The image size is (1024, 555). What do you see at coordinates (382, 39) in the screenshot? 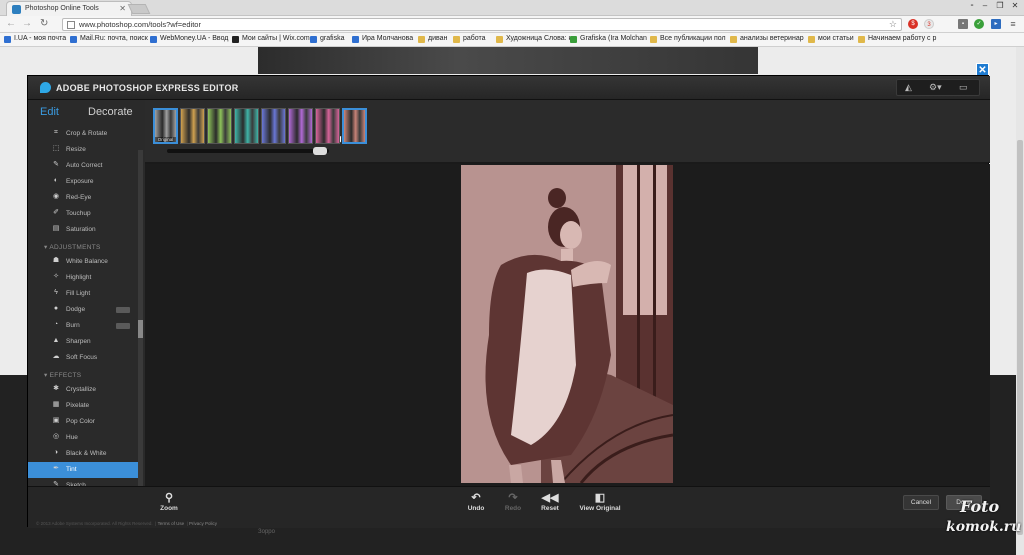
I see `bookmark-item: Ира Молчанова` at bounding box center [382, 39].